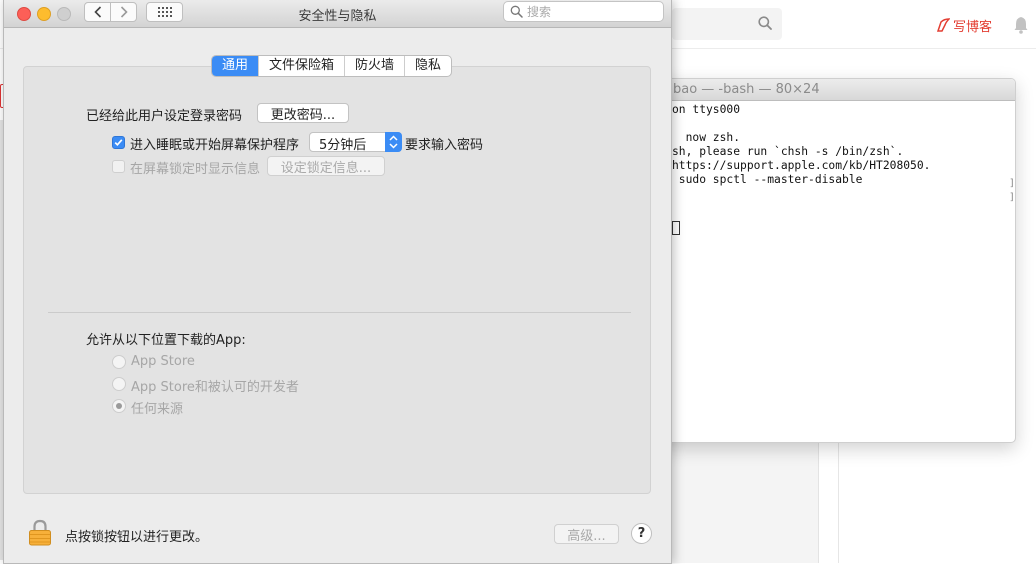 Image resolution: width=1036 pixels, height=564 pixels. I want to click on tab-filevault: 文件保险箱, so click(301, 66).